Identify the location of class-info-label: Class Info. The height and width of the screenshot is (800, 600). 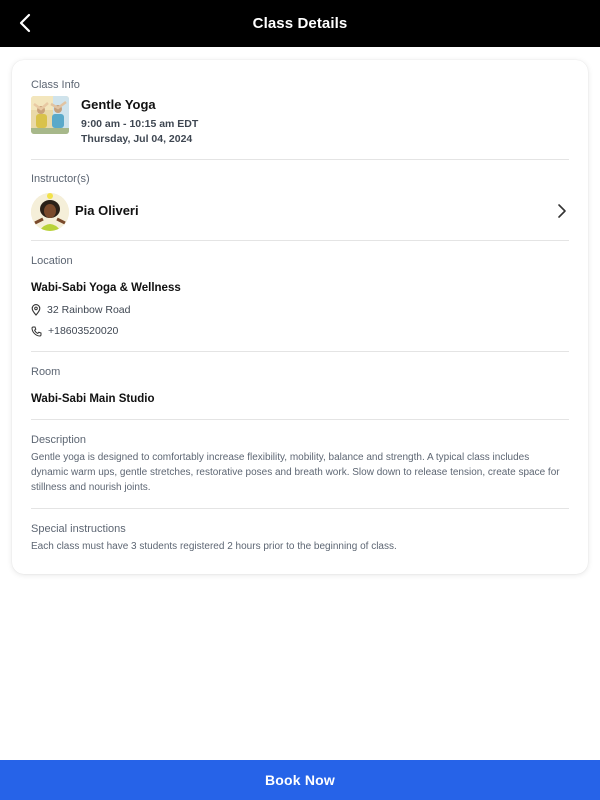
(55, 85).